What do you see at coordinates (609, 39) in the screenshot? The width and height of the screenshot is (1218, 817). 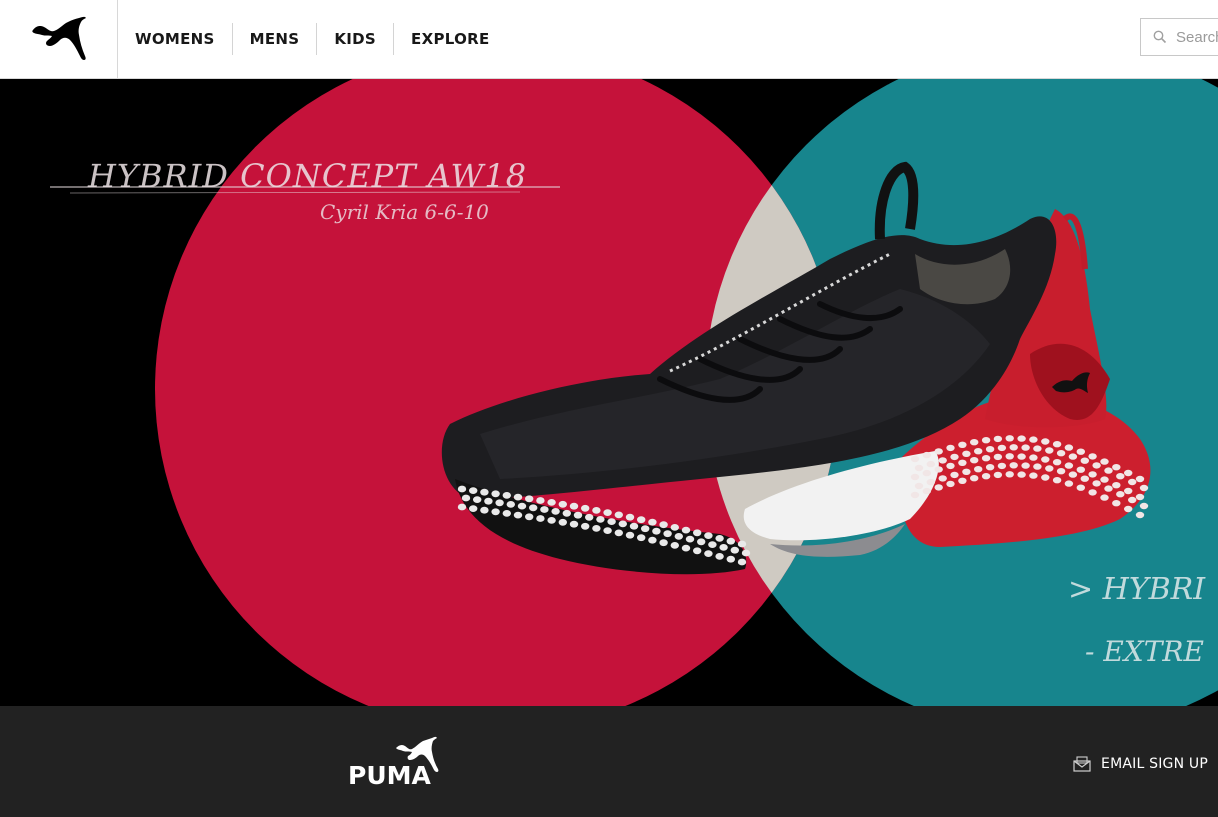 I see `site-header: WOMENS MENS KIDS EXPLORE` at bounding box center [609, 39].